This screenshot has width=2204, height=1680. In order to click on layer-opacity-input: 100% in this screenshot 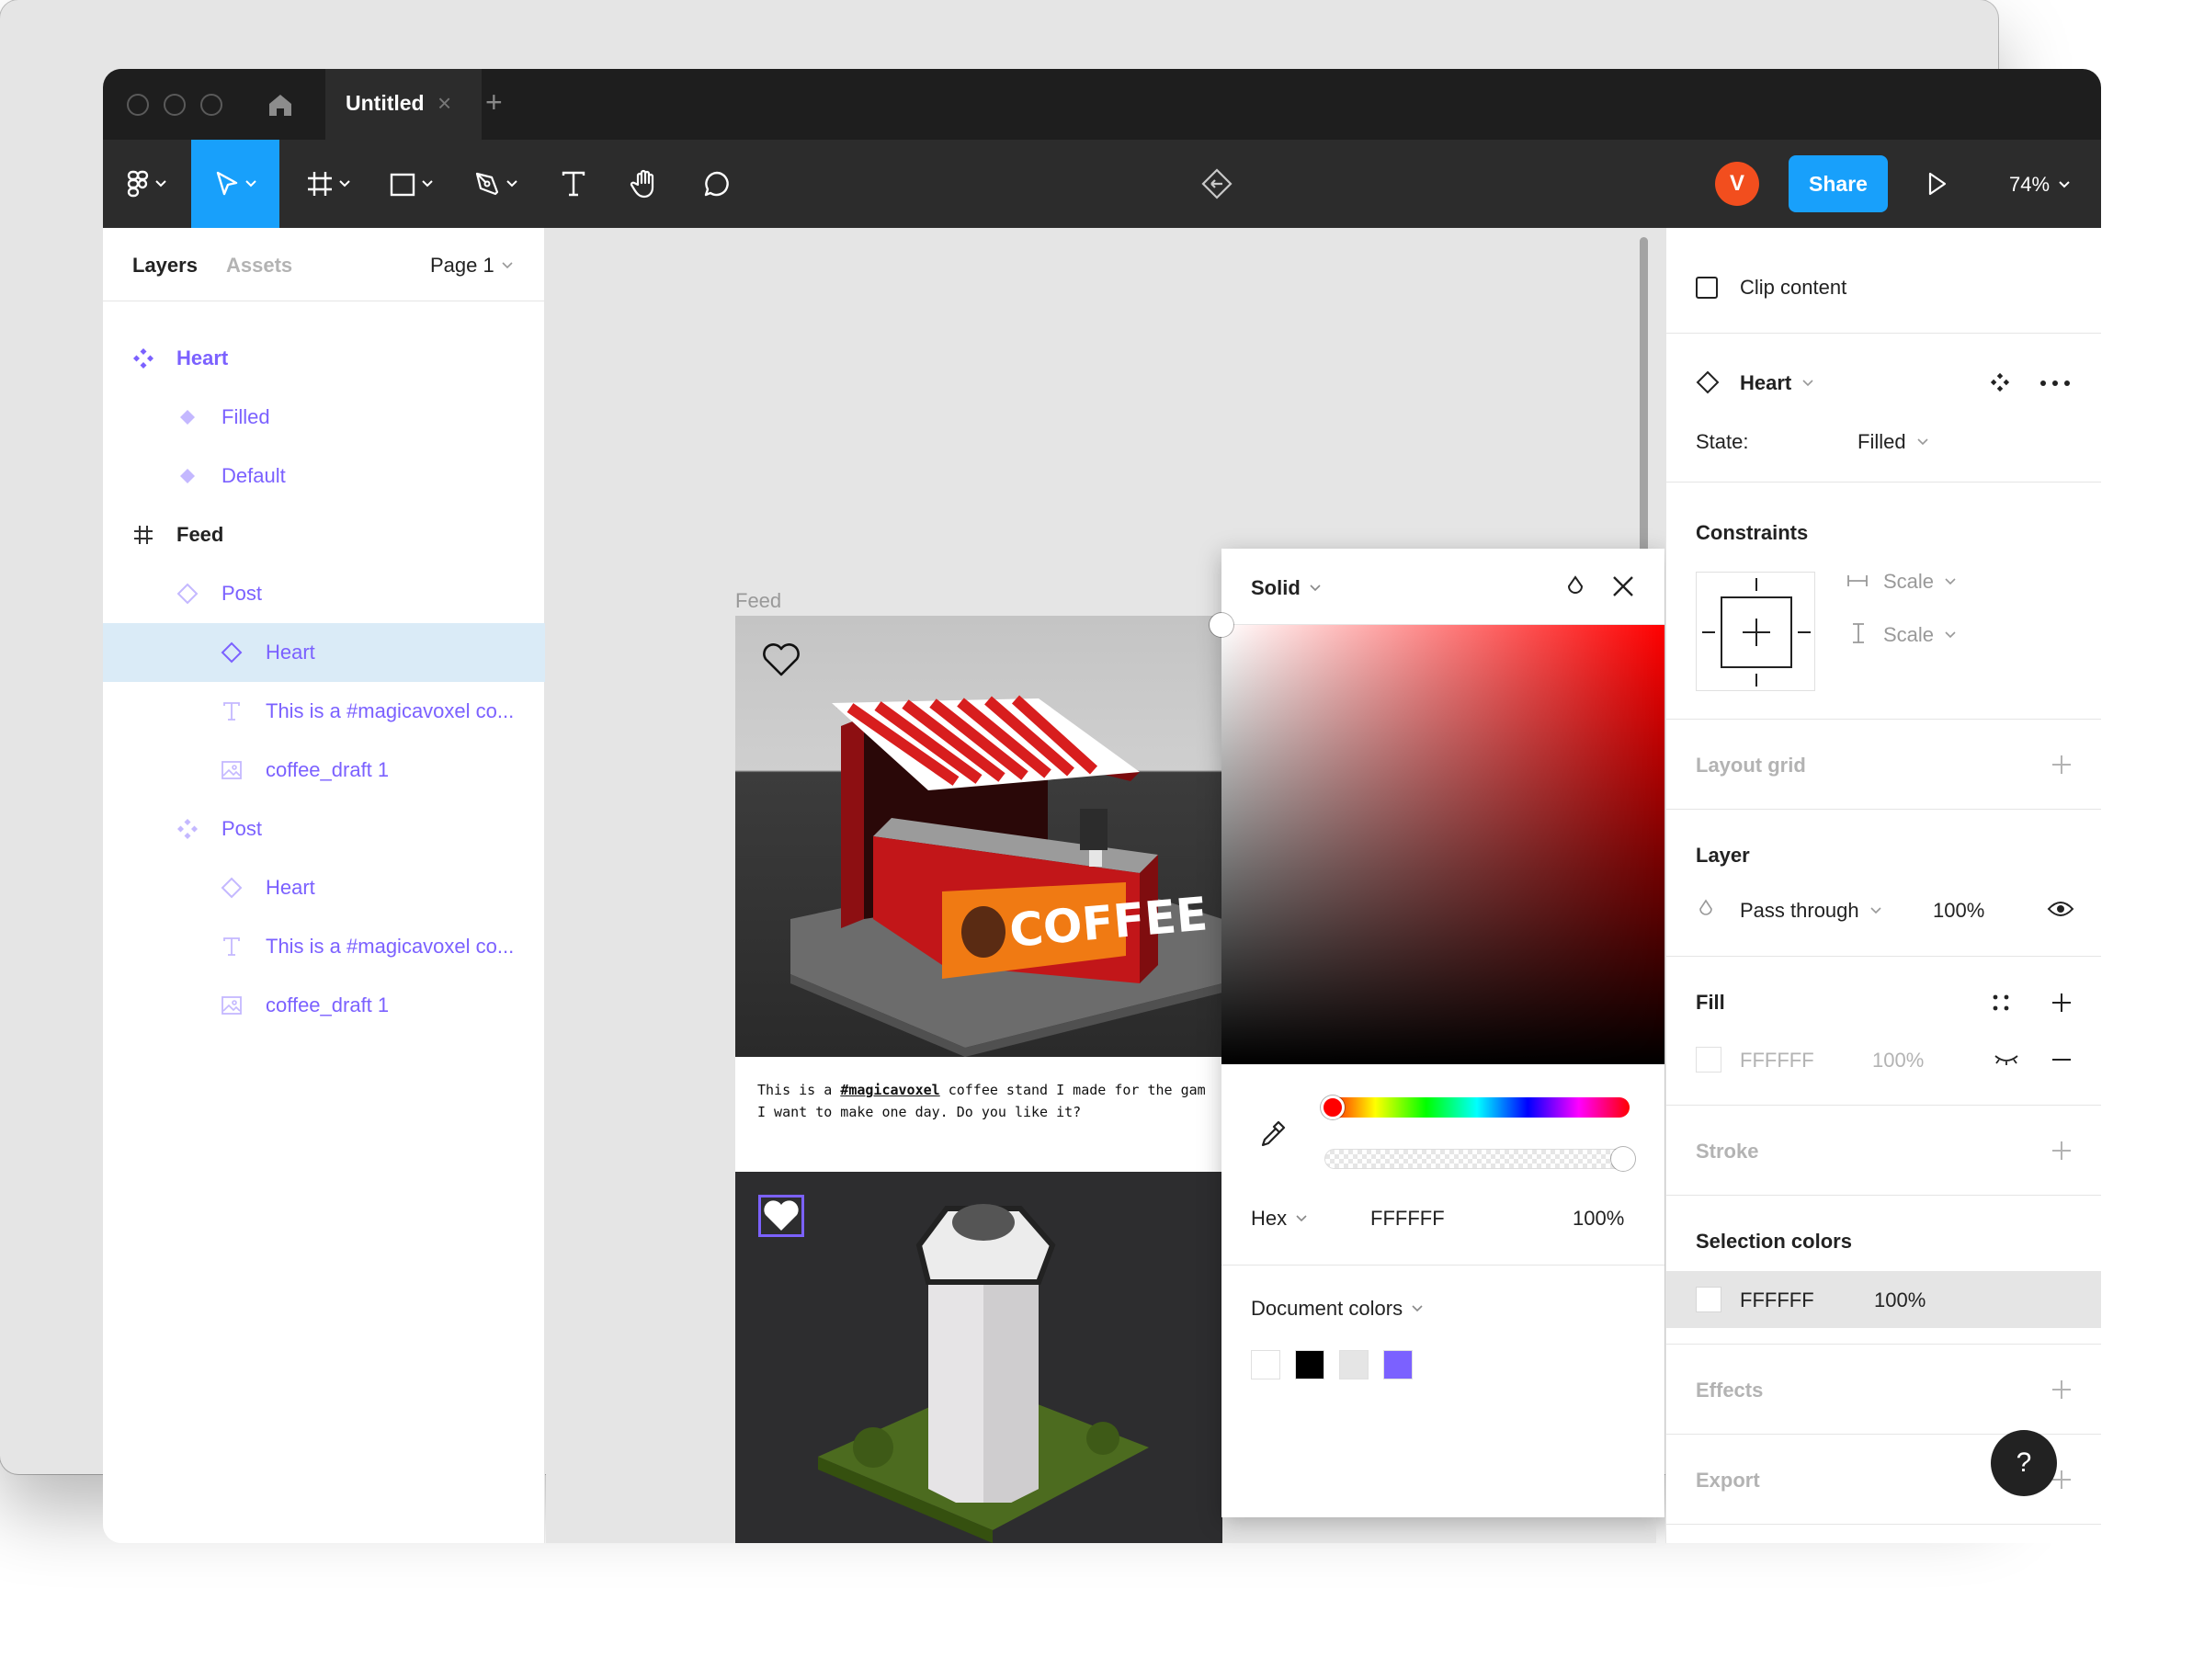, I will do `click(1958, 911)`.